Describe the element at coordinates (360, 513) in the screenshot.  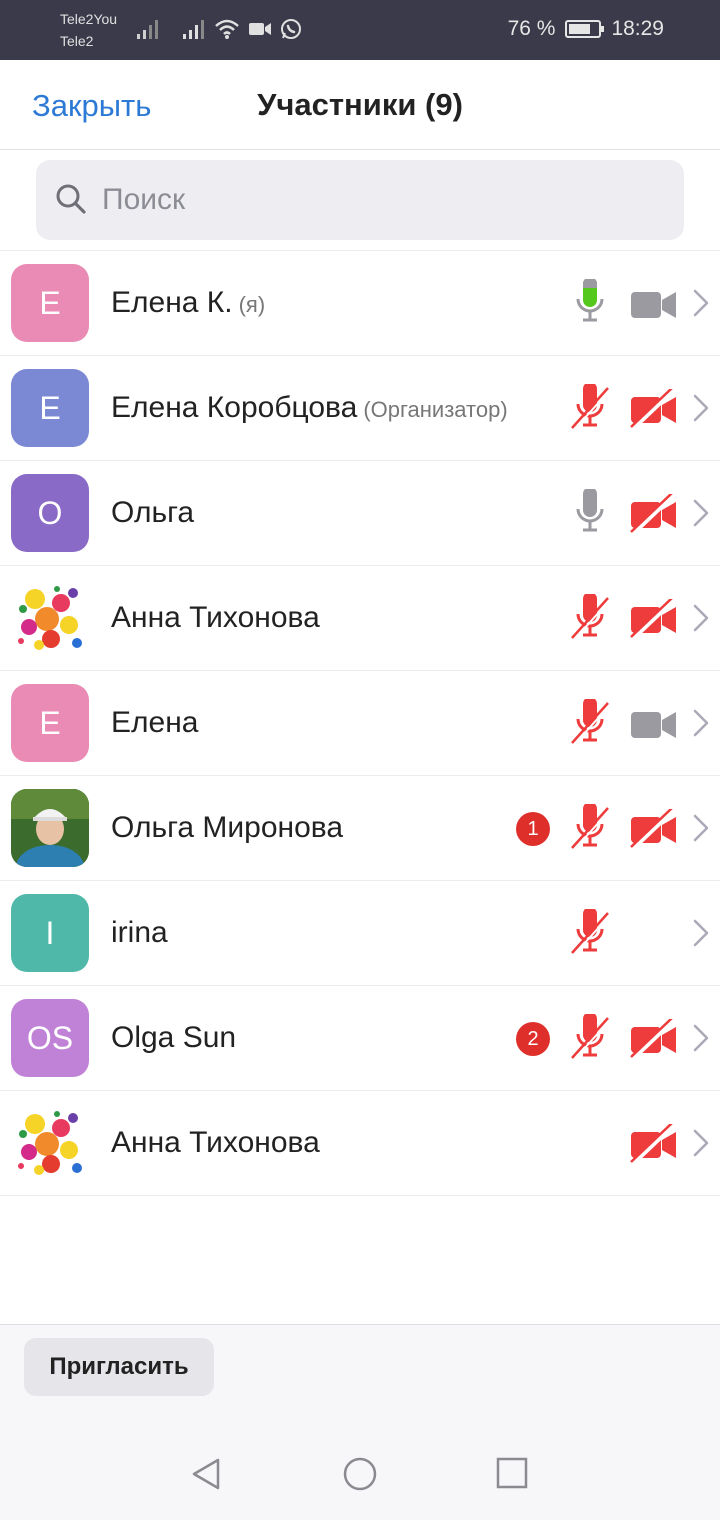
I see `participant-row: O Ольга` at that location.